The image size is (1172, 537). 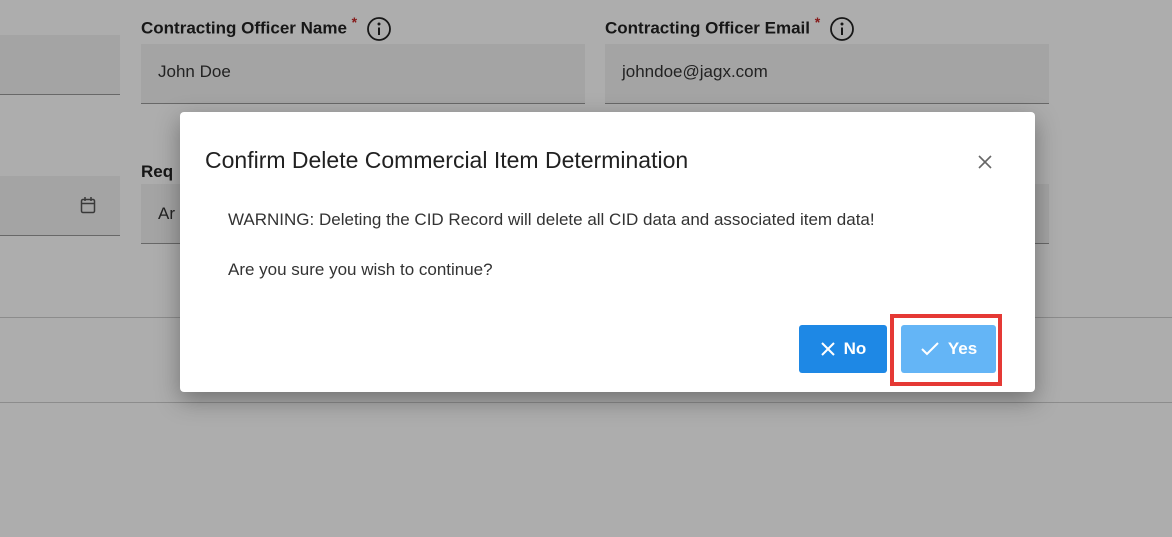 I want to click on confirm-message: Are you sure you wish to continue?, so click(x=360, y=269).